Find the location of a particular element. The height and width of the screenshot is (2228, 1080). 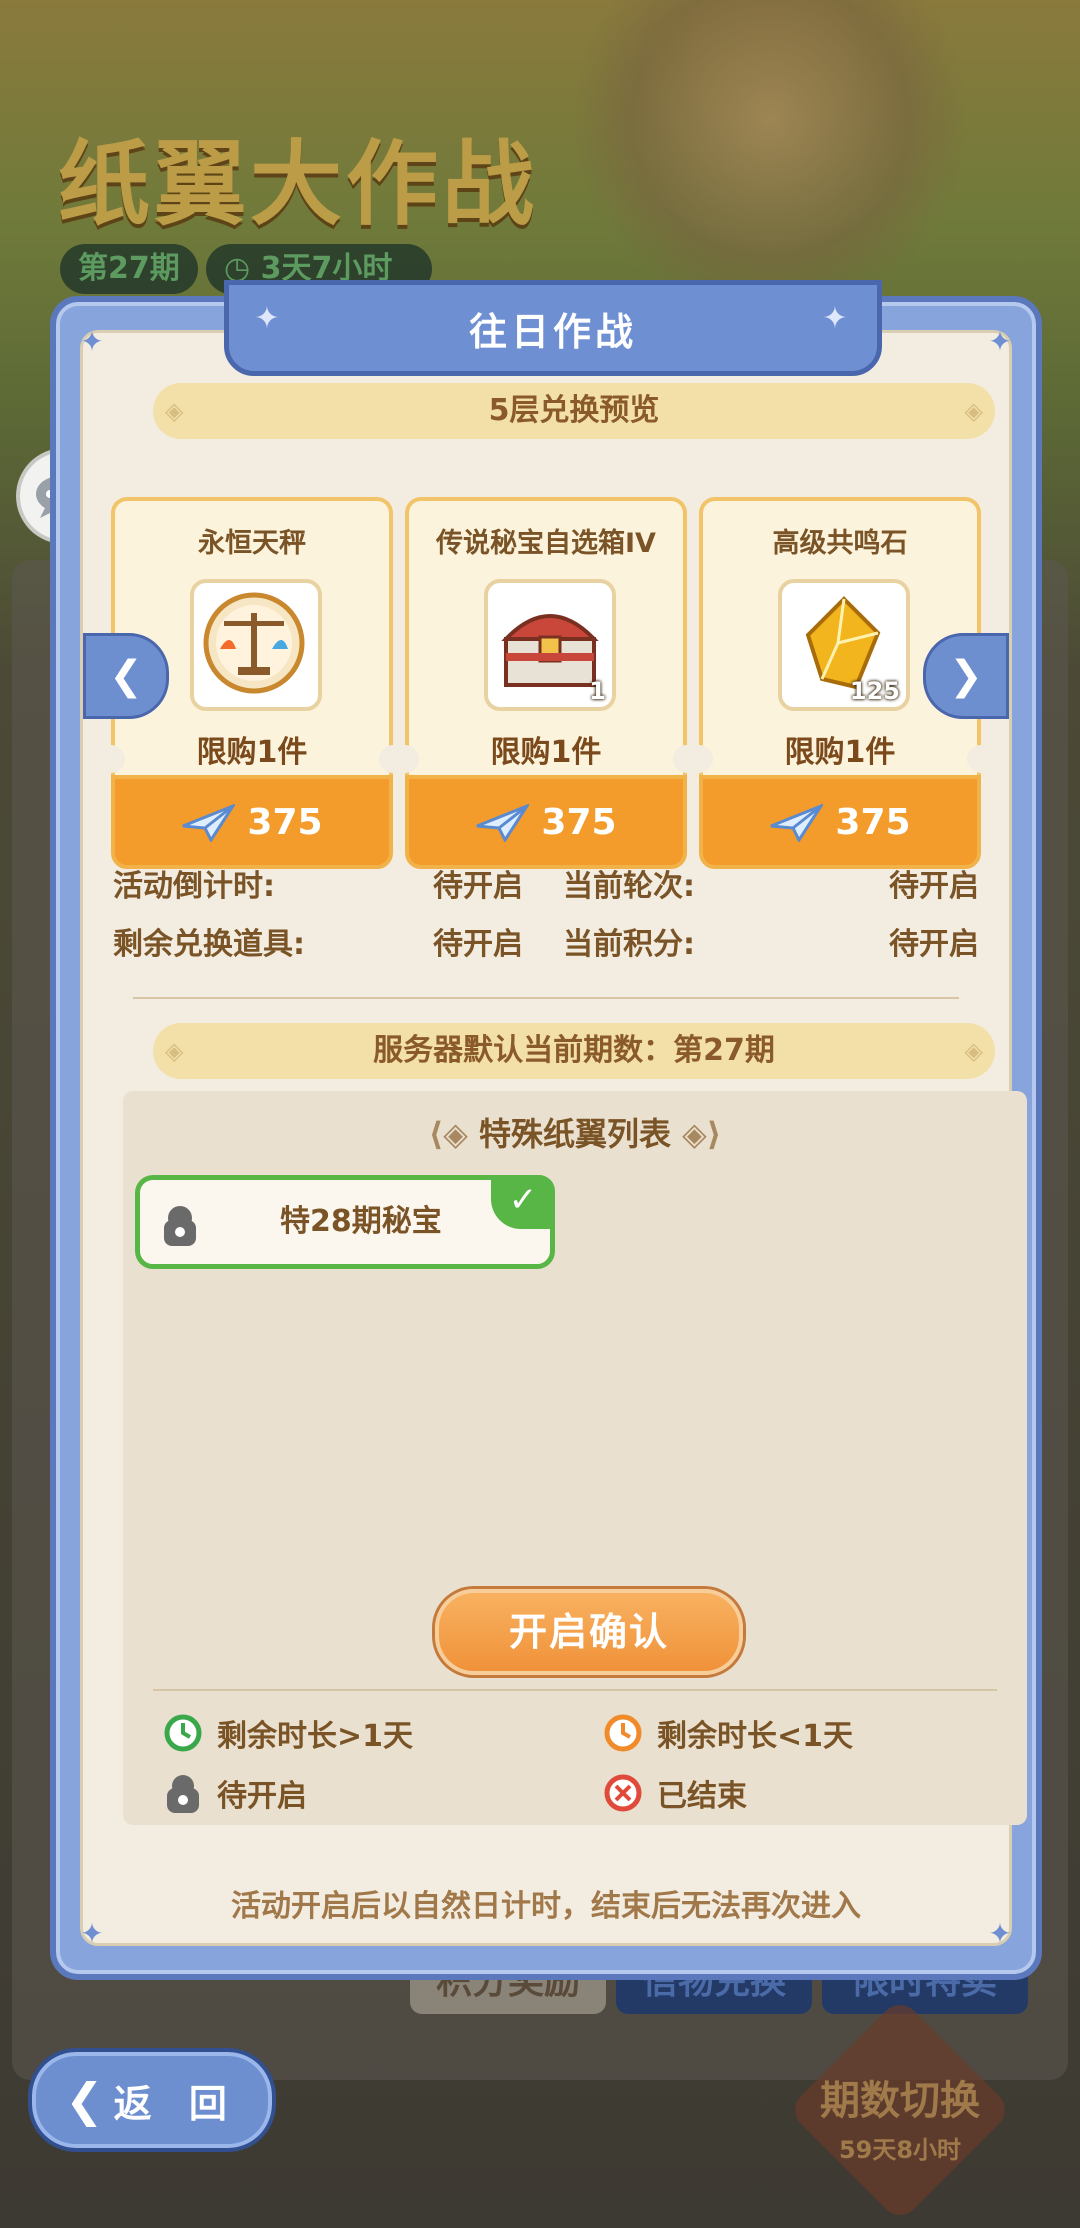

card-name: 传说秘宝自选箱IV is located at coordinates (546, 543).